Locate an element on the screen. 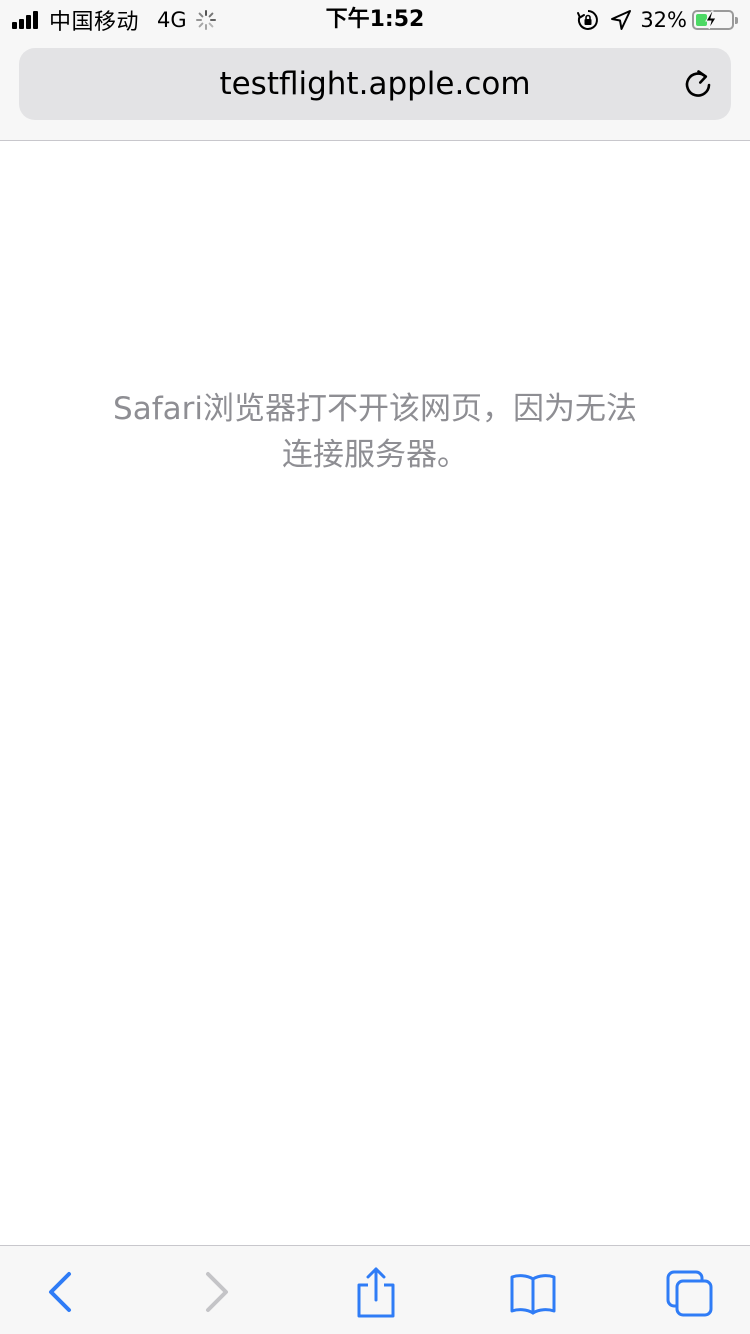 Image resolution: width=750 pixels, height=1334 pixels. battery-cap is located at coordinates (736, 20).